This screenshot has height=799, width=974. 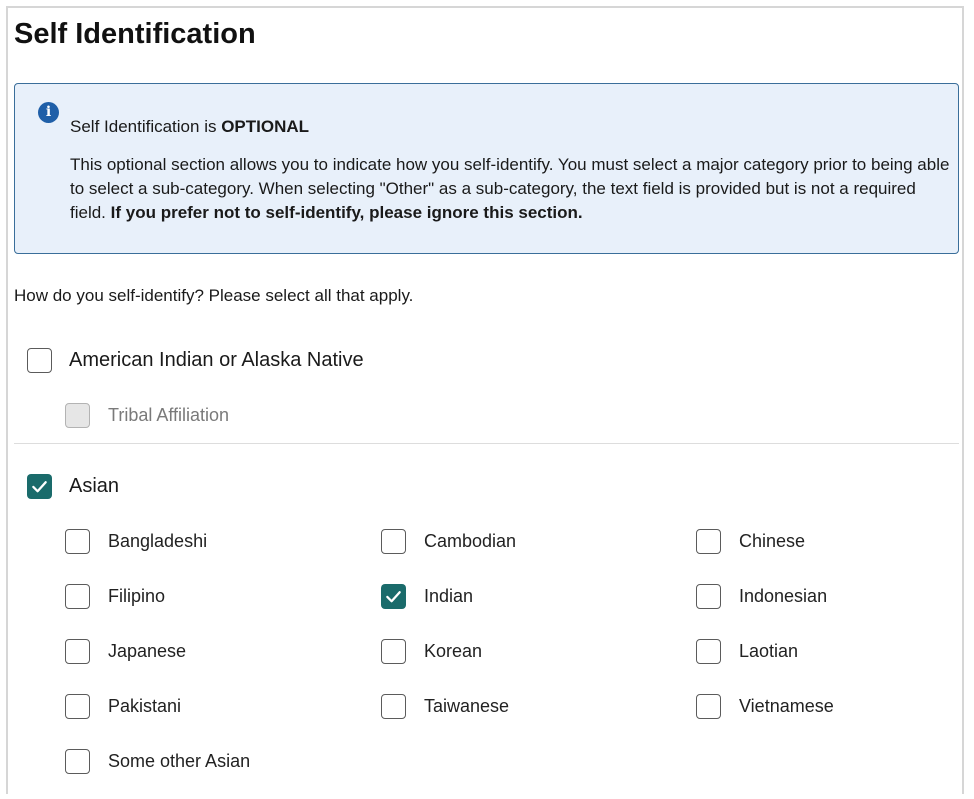 What do you see at coordinates (77, 541) in the screenshot?
I see `checkbox-bangladeshi` at bounding box center [77, 541].